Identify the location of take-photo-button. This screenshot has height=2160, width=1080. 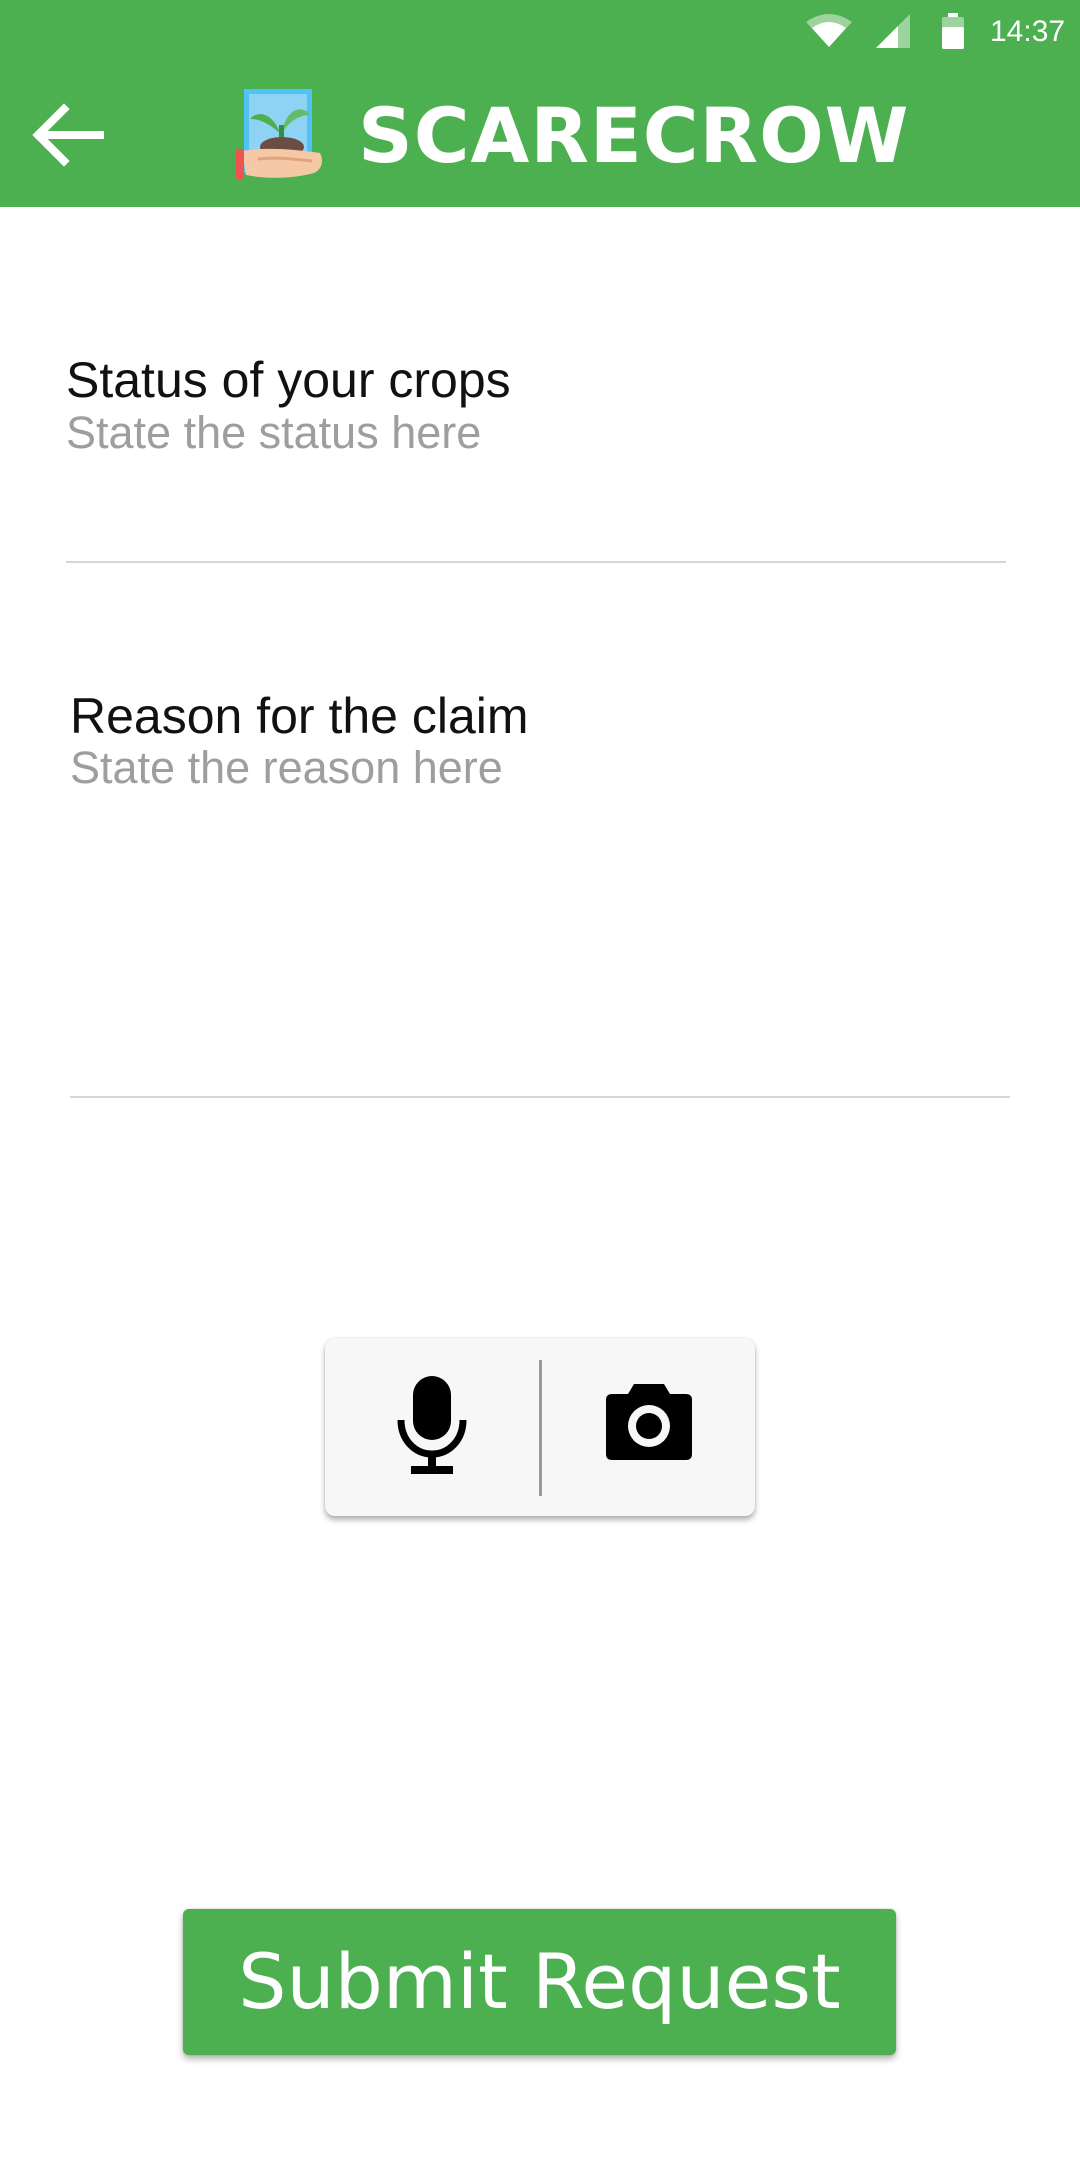
(648, 1427).